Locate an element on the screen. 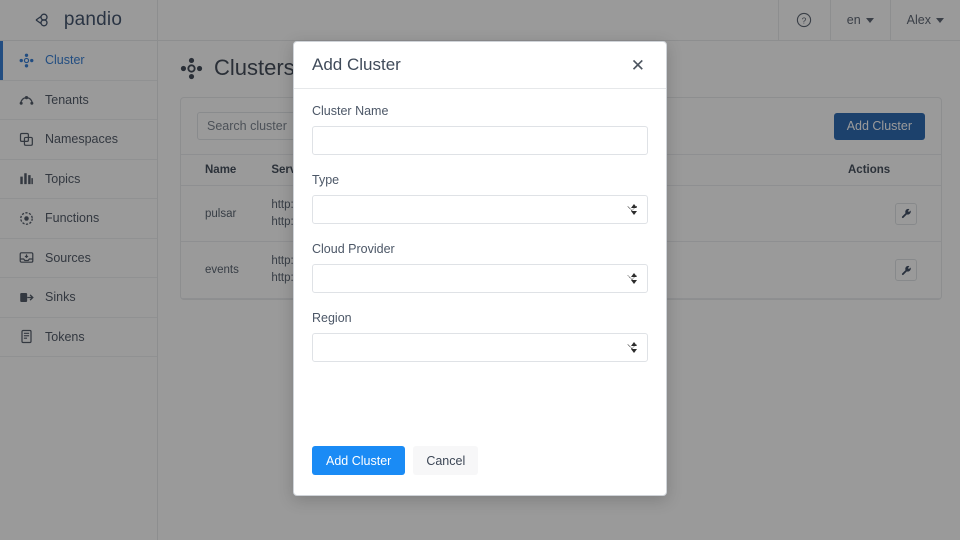 This screenshot has height=540, width=960. cloud-provider-select-wrapper is located at coordinates (480, 278).